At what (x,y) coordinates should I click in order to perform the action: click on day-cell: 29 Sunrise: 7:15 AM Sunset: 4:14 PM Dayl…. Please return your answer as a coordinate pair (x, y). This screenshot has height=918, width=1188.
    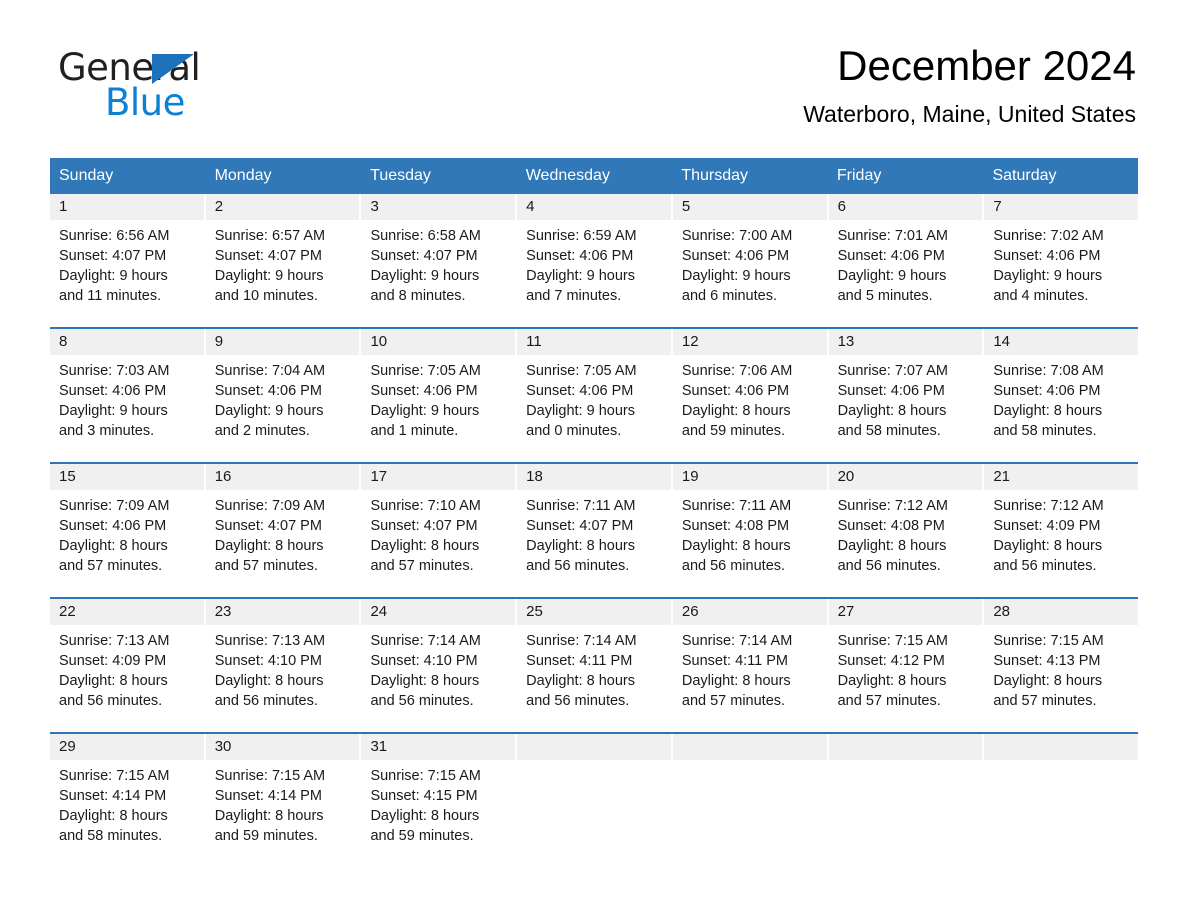
    Looking at the image, I should click on (128, 800).